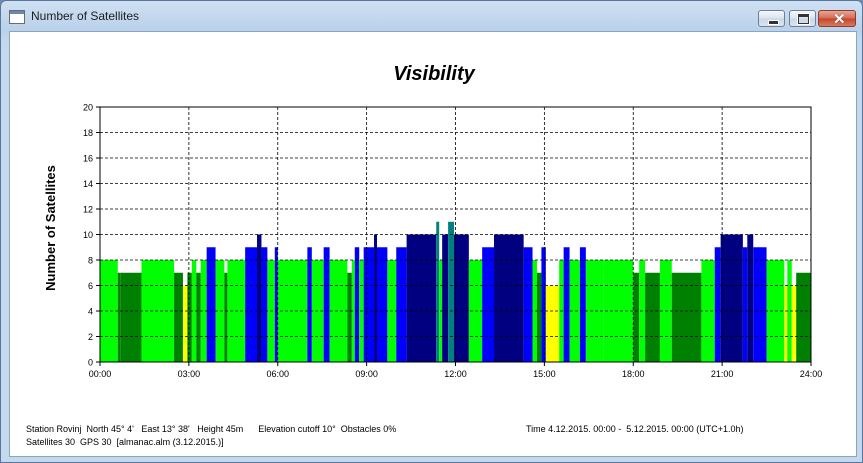  What do you see at coordinates (17, 17) in the screenshot?
I see `window-icon` at bounding box center [17, 17].